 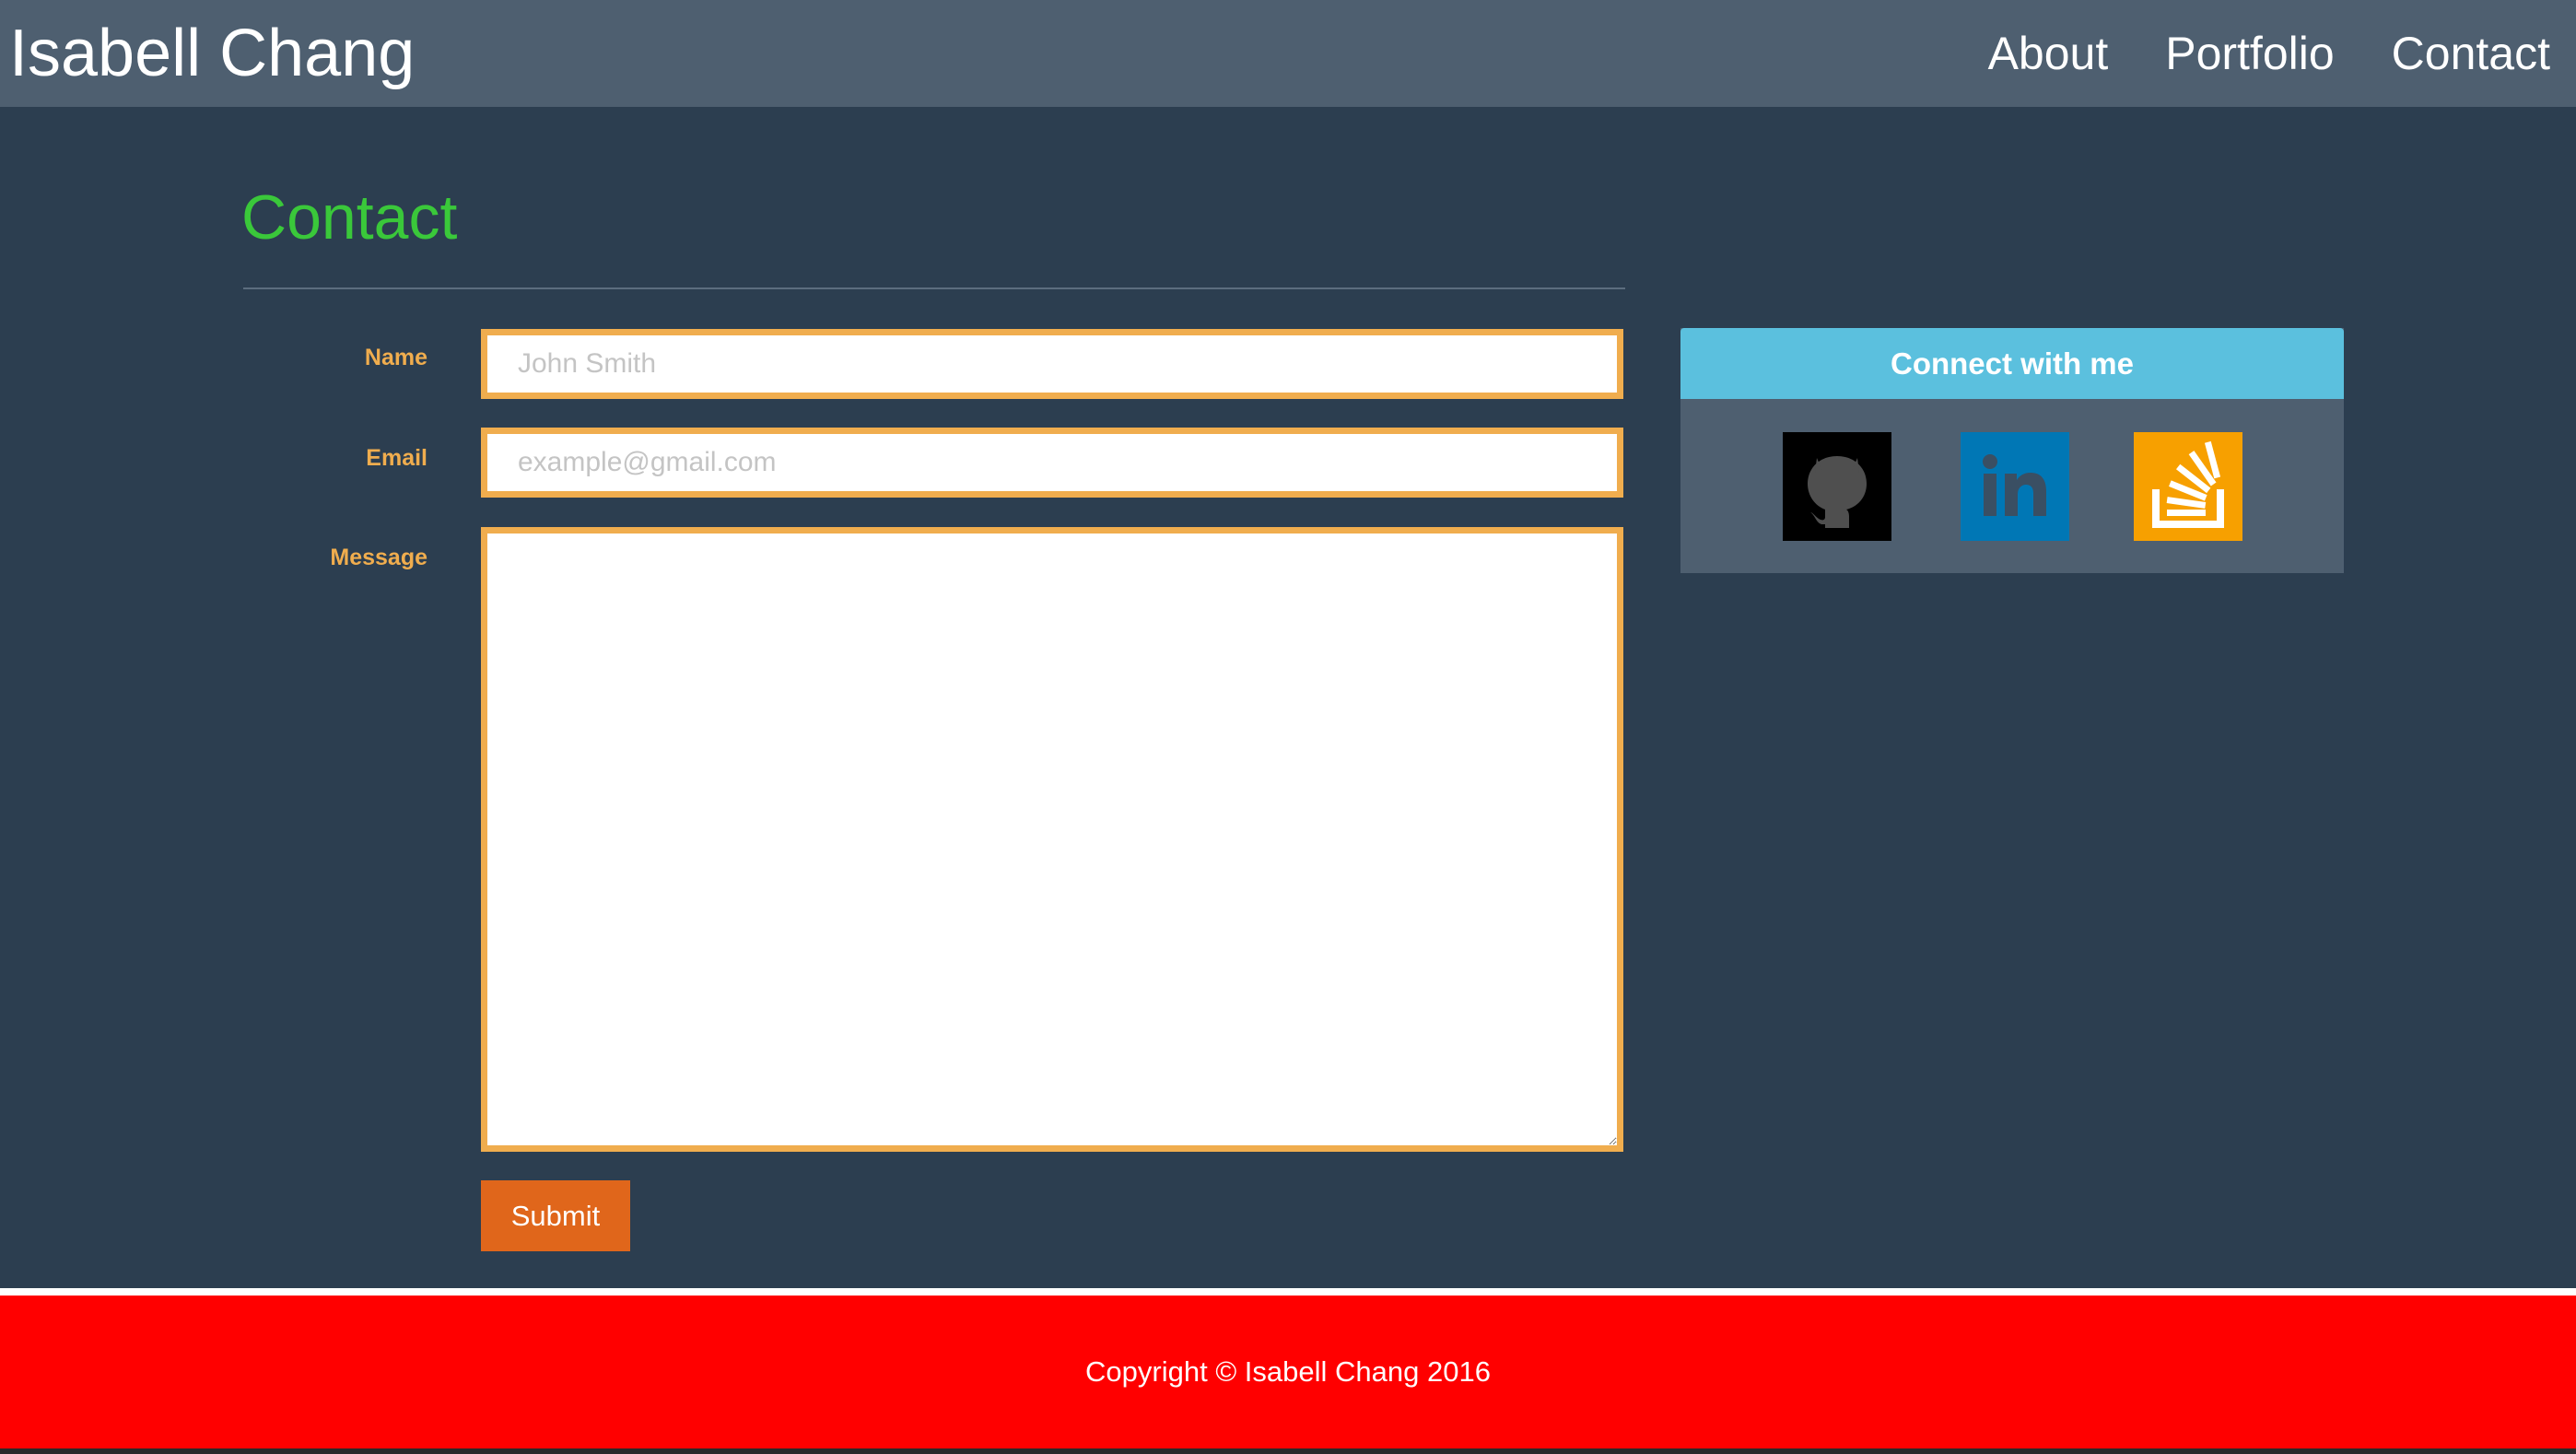 I want to click on stackoverflow-link, so click(x=2188, y=486).